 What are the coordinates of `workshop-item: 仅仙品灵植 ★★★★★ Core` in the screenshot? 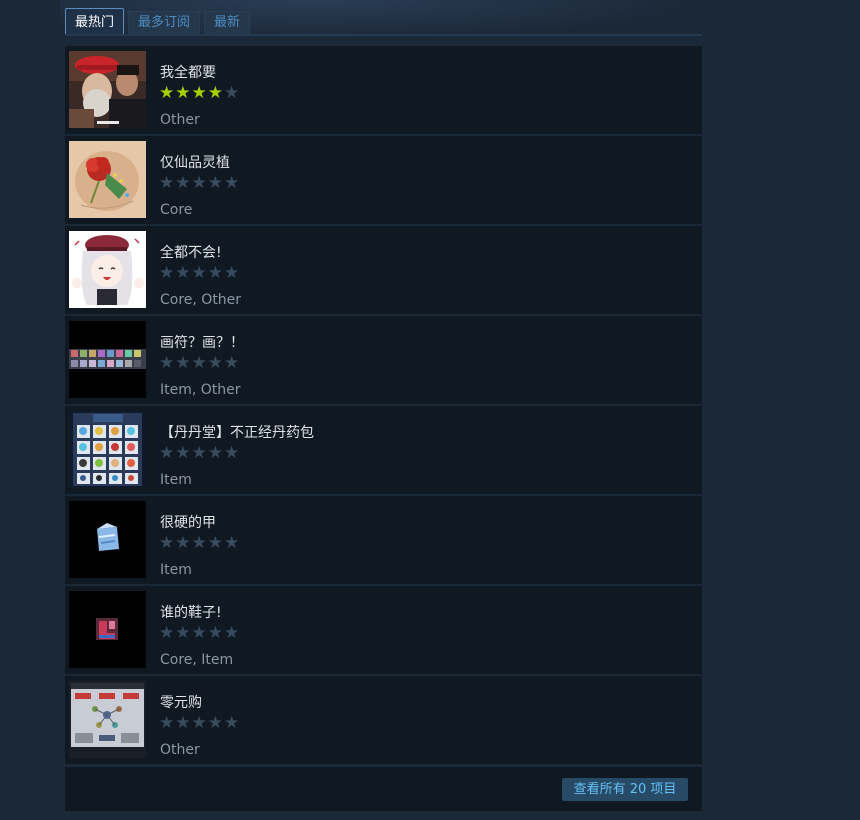 It's located at (383, 181).